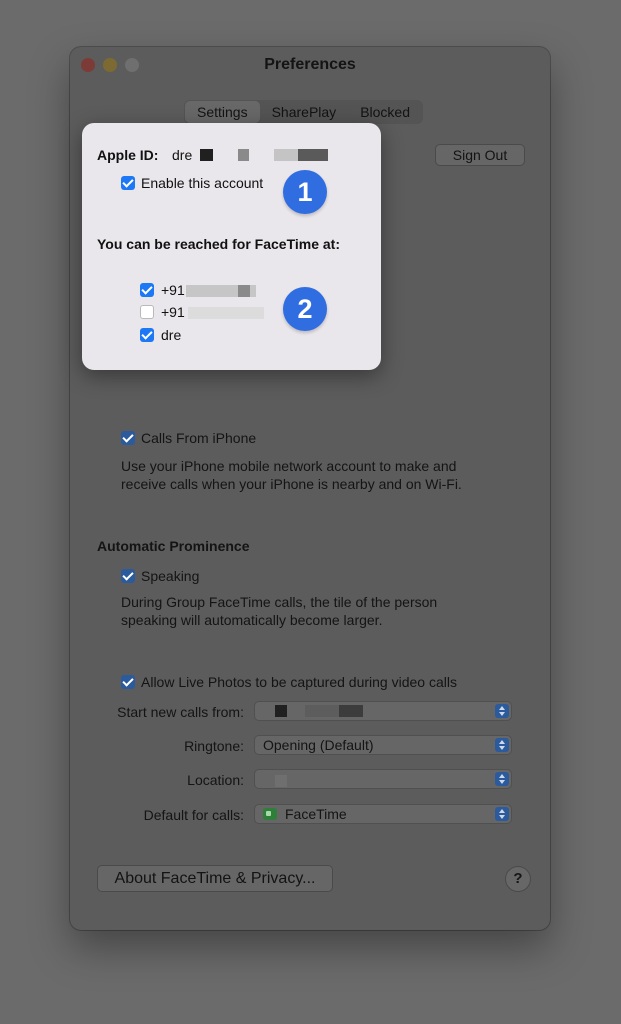  Describe the element at coordinates (305, 309) in the screenshot. I see `annotation-badge-2: 2` at that location.